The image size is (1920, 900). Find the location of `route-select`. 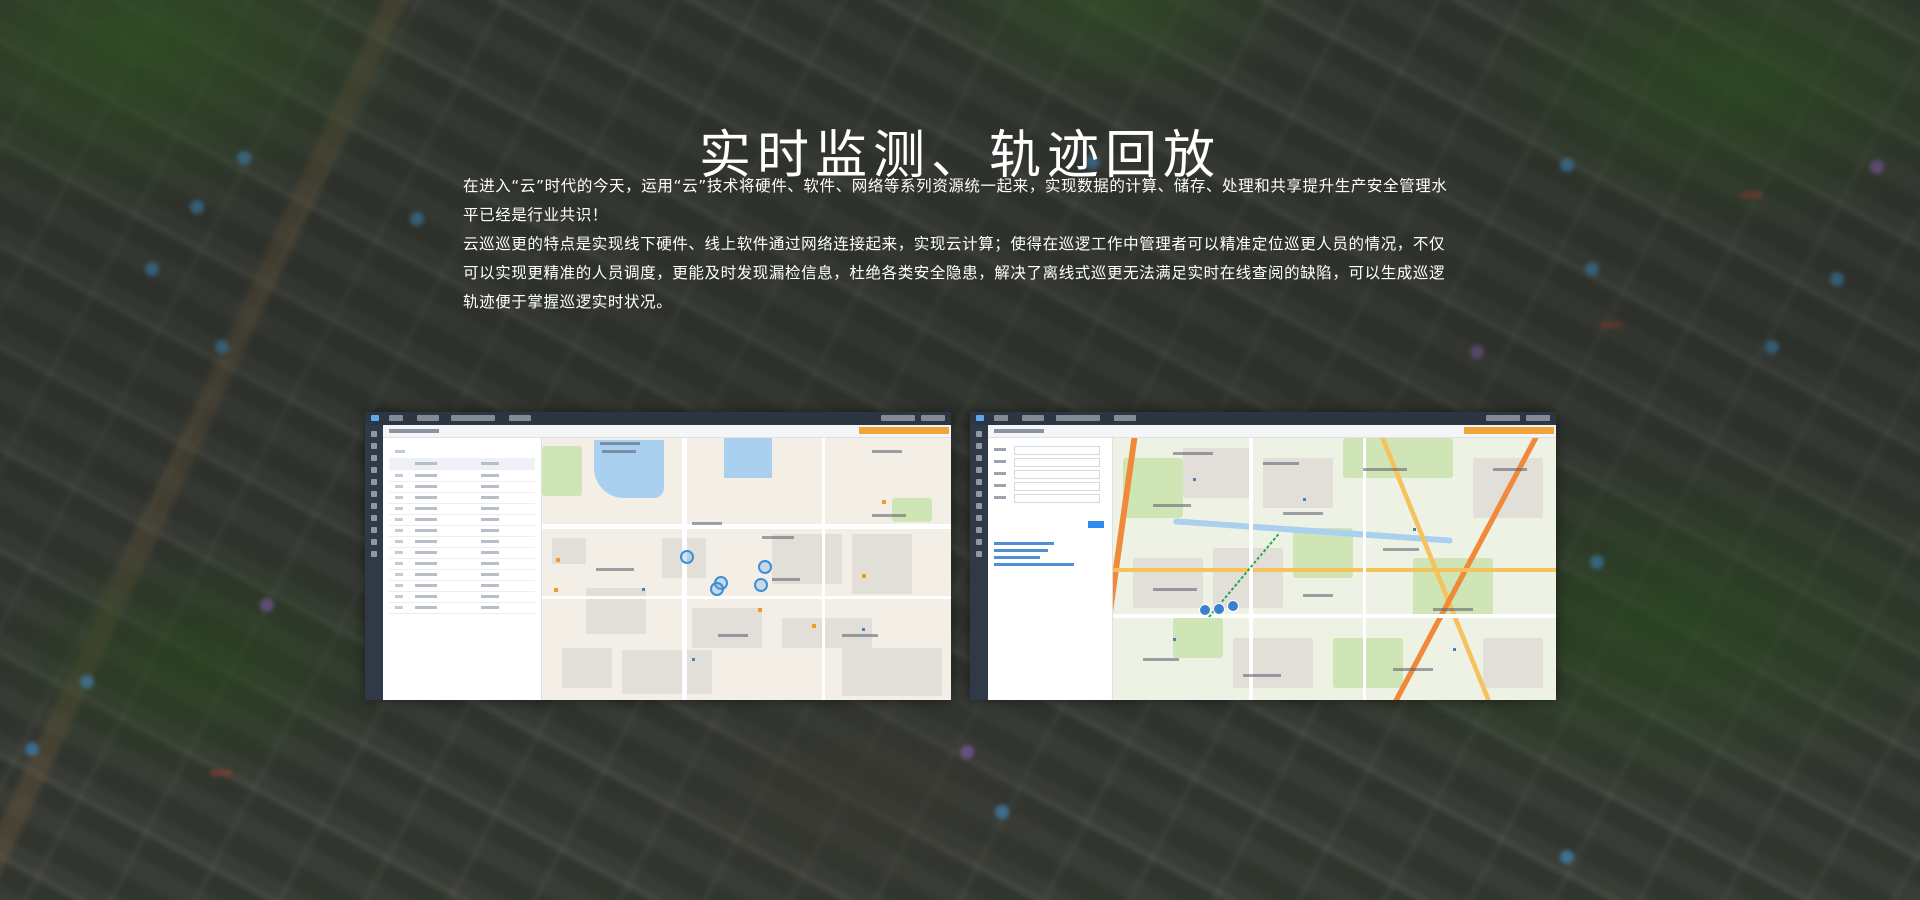

route-select is located at coordinates (1057, 450).